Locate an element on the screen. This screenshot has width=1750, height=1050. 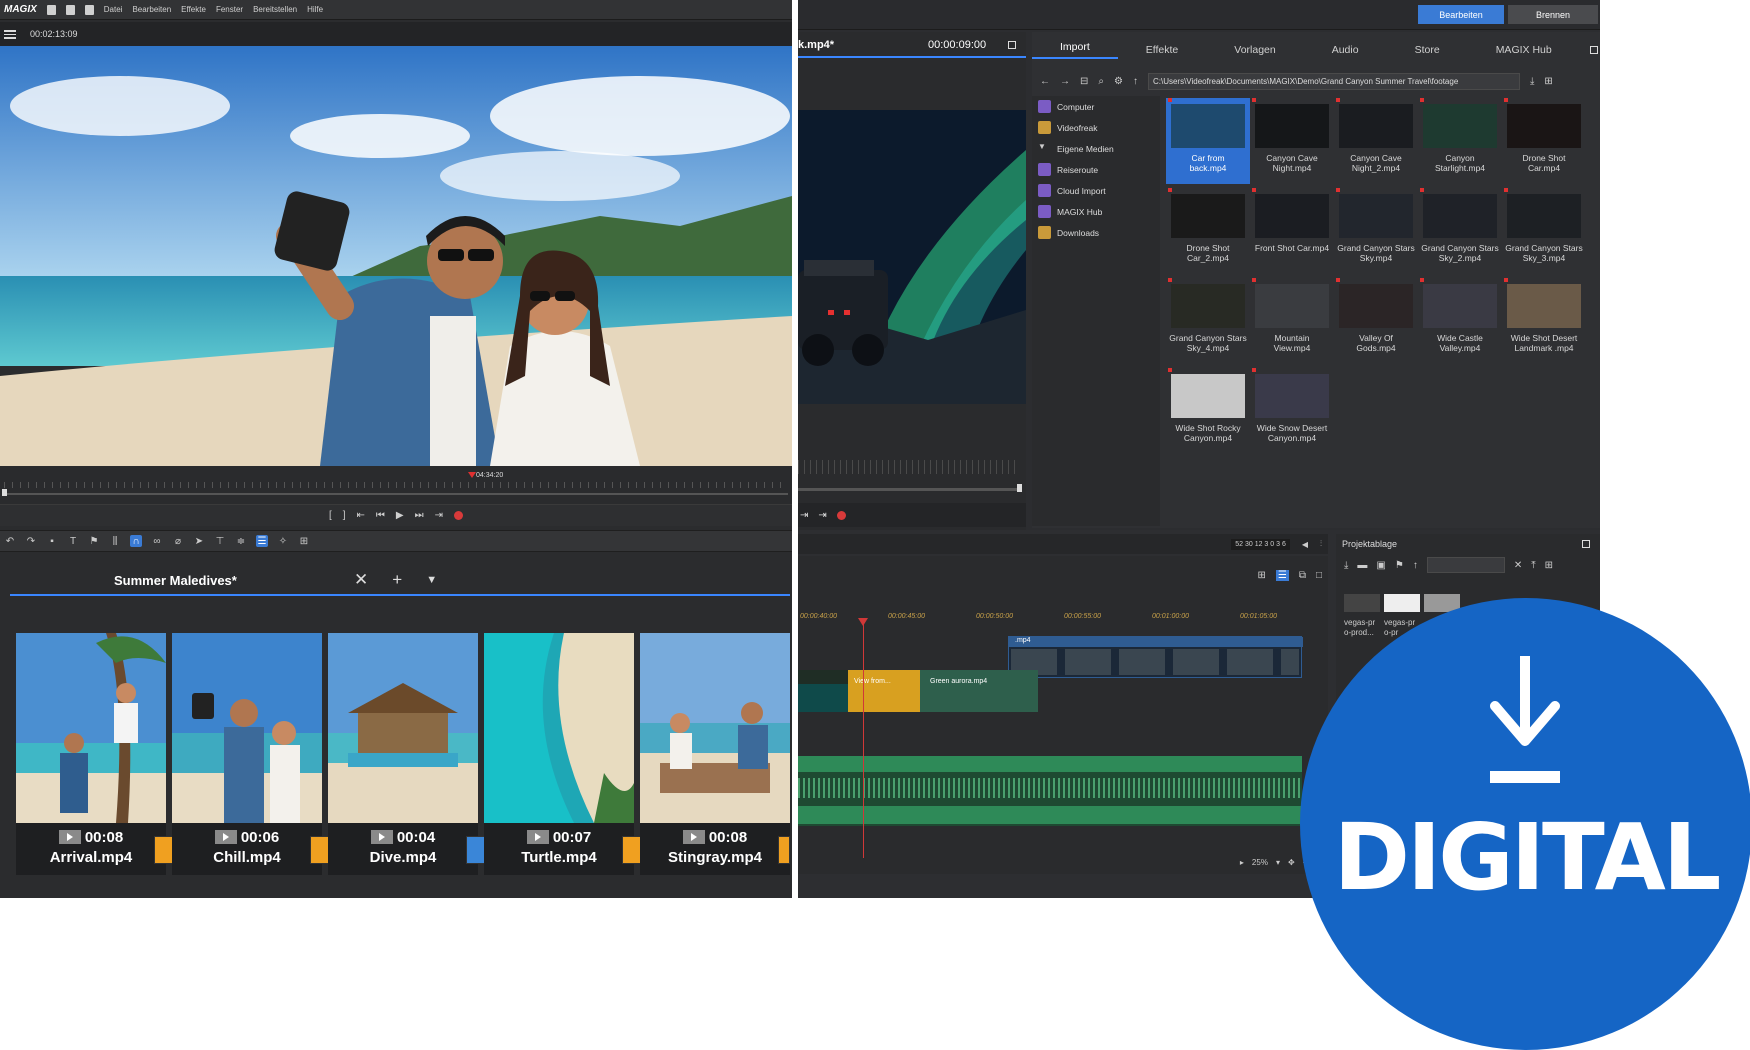
delete-icon: ▪ is located at coordinates (52, 541).